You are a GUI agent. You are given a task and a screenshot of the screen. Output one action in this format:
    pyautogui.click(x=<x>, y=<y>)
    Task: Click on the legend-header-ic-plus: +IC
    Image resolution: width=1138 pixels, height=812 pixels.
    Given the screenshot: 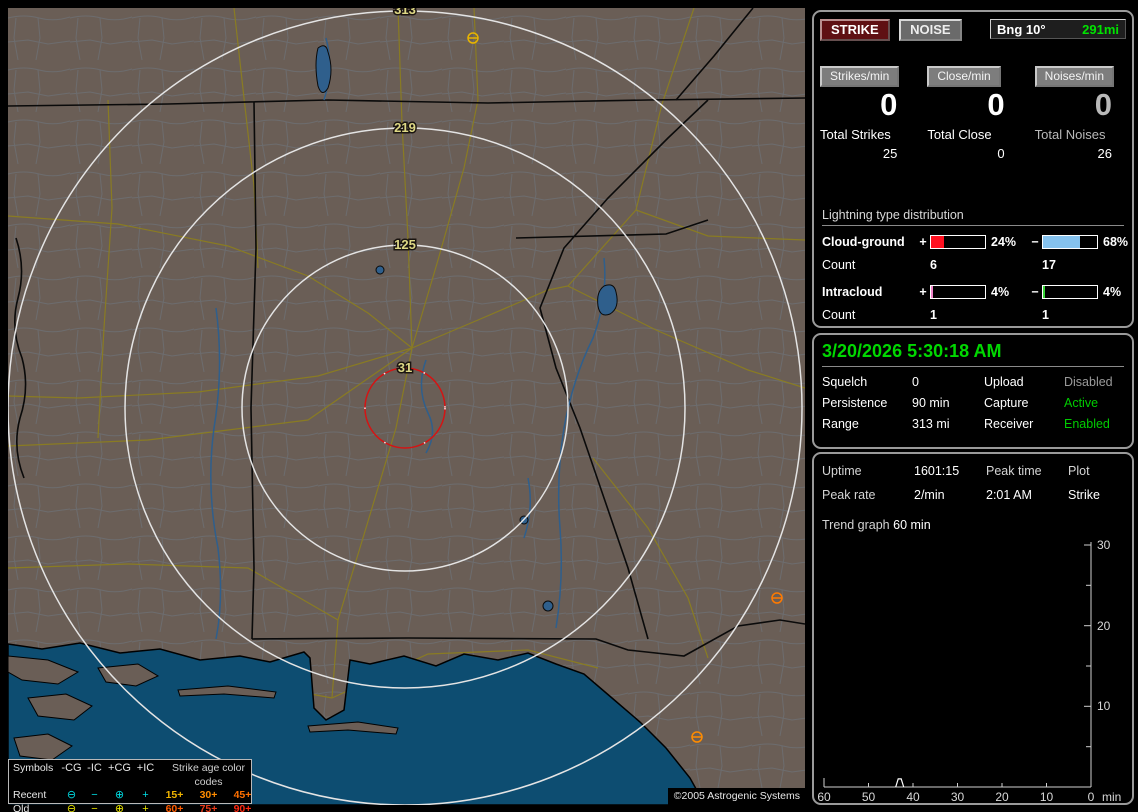 What is the action you would take?
    pyautogui.click(x=145, y=768)
    